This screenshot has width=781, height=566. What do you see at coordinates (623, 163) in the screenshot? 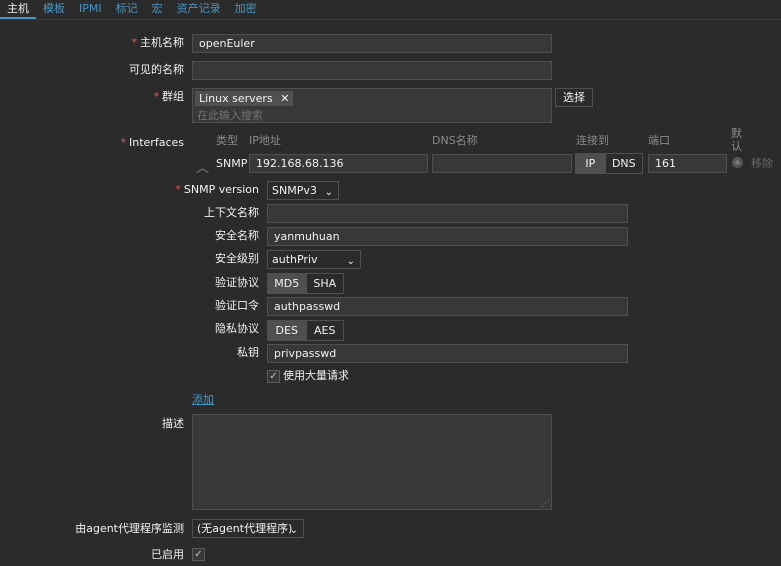
I see `connect-dns-button: DNS` at bounding box center [623, 163].